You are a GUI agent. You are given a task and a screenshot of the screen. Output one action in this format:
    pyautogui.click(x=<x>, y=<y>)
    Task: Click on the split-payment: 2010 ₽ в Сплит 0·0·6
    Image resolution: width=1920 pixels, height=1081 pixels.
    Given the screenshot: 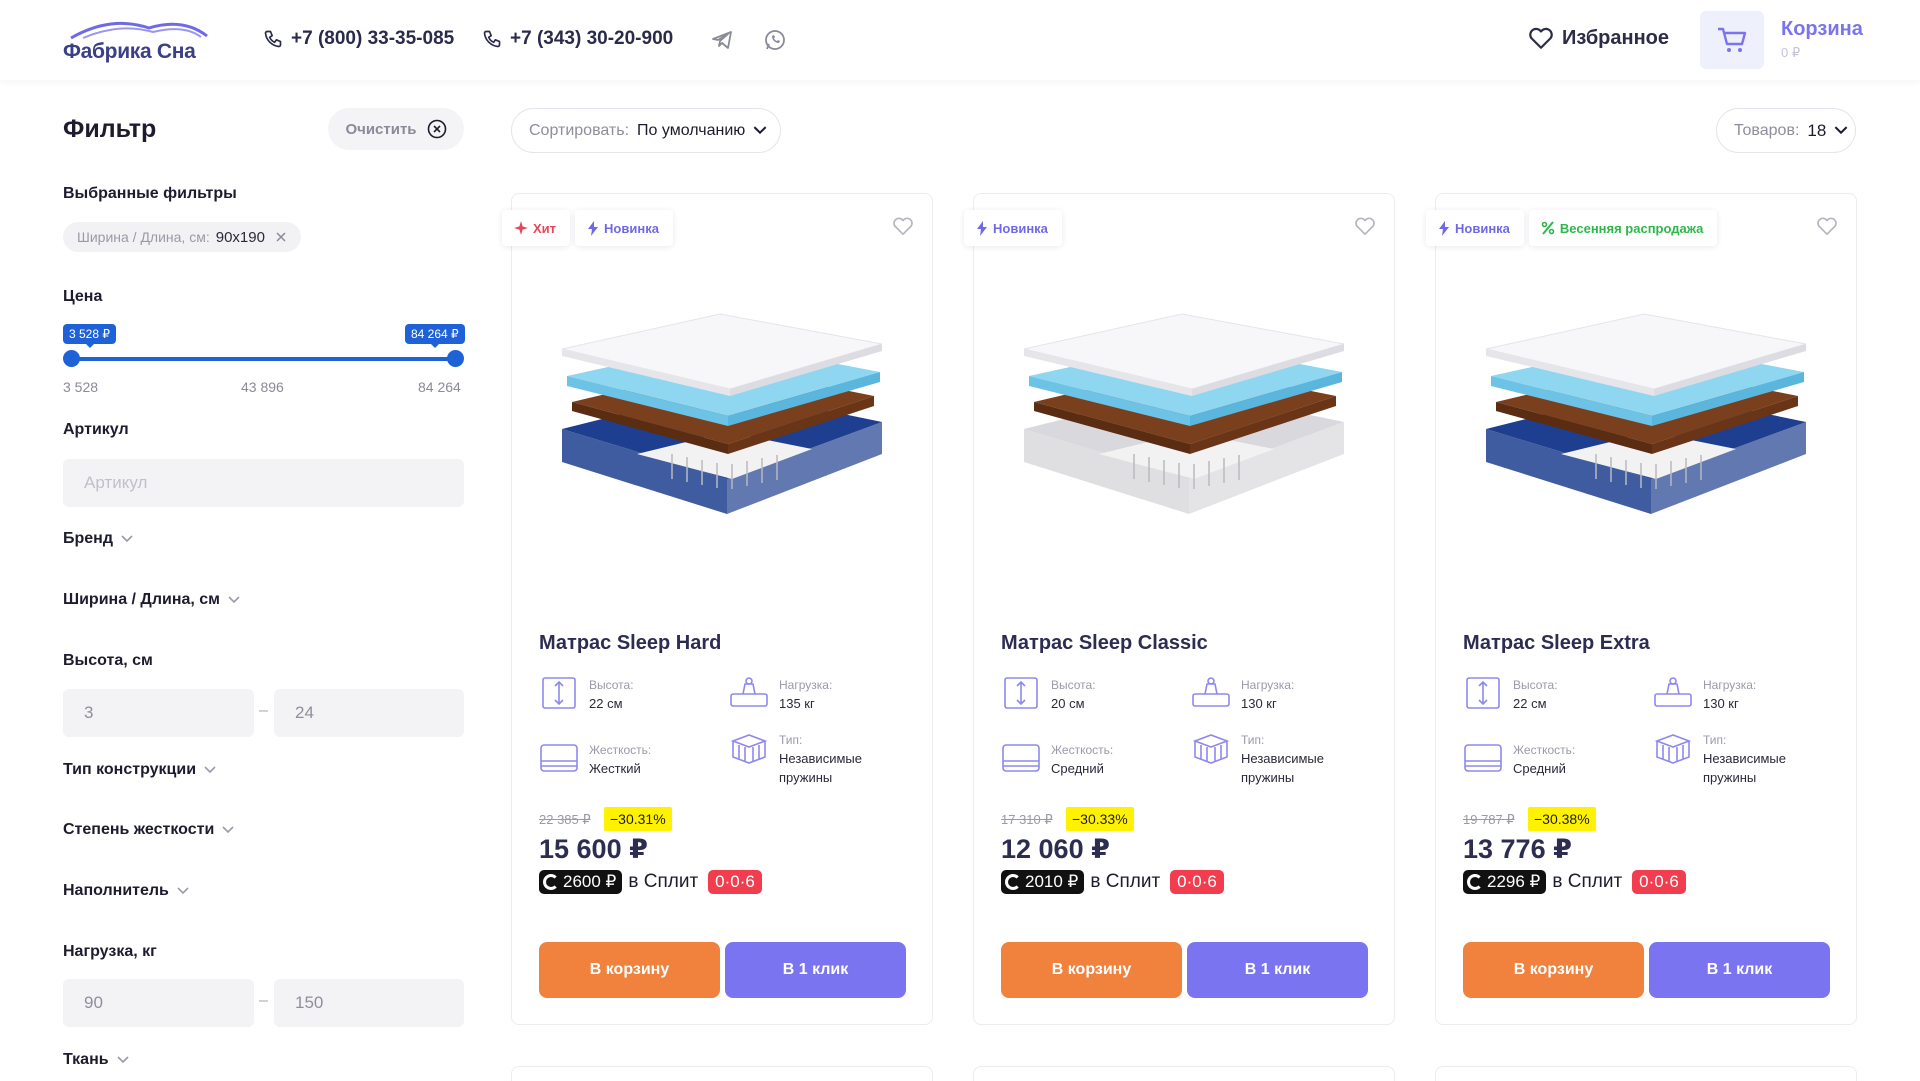 What is the action you would take?
    pyautogui.click(x=1112, y=882)
    